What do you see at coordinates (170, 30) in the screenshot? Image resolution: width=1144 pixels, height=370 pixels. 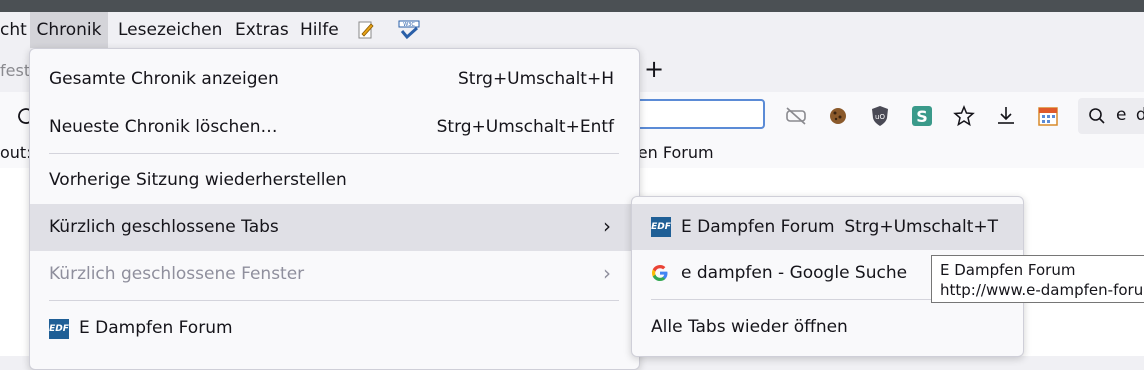 I see `menu-lesezeichen: Lesezeichen` at bounding box center [170, 30].